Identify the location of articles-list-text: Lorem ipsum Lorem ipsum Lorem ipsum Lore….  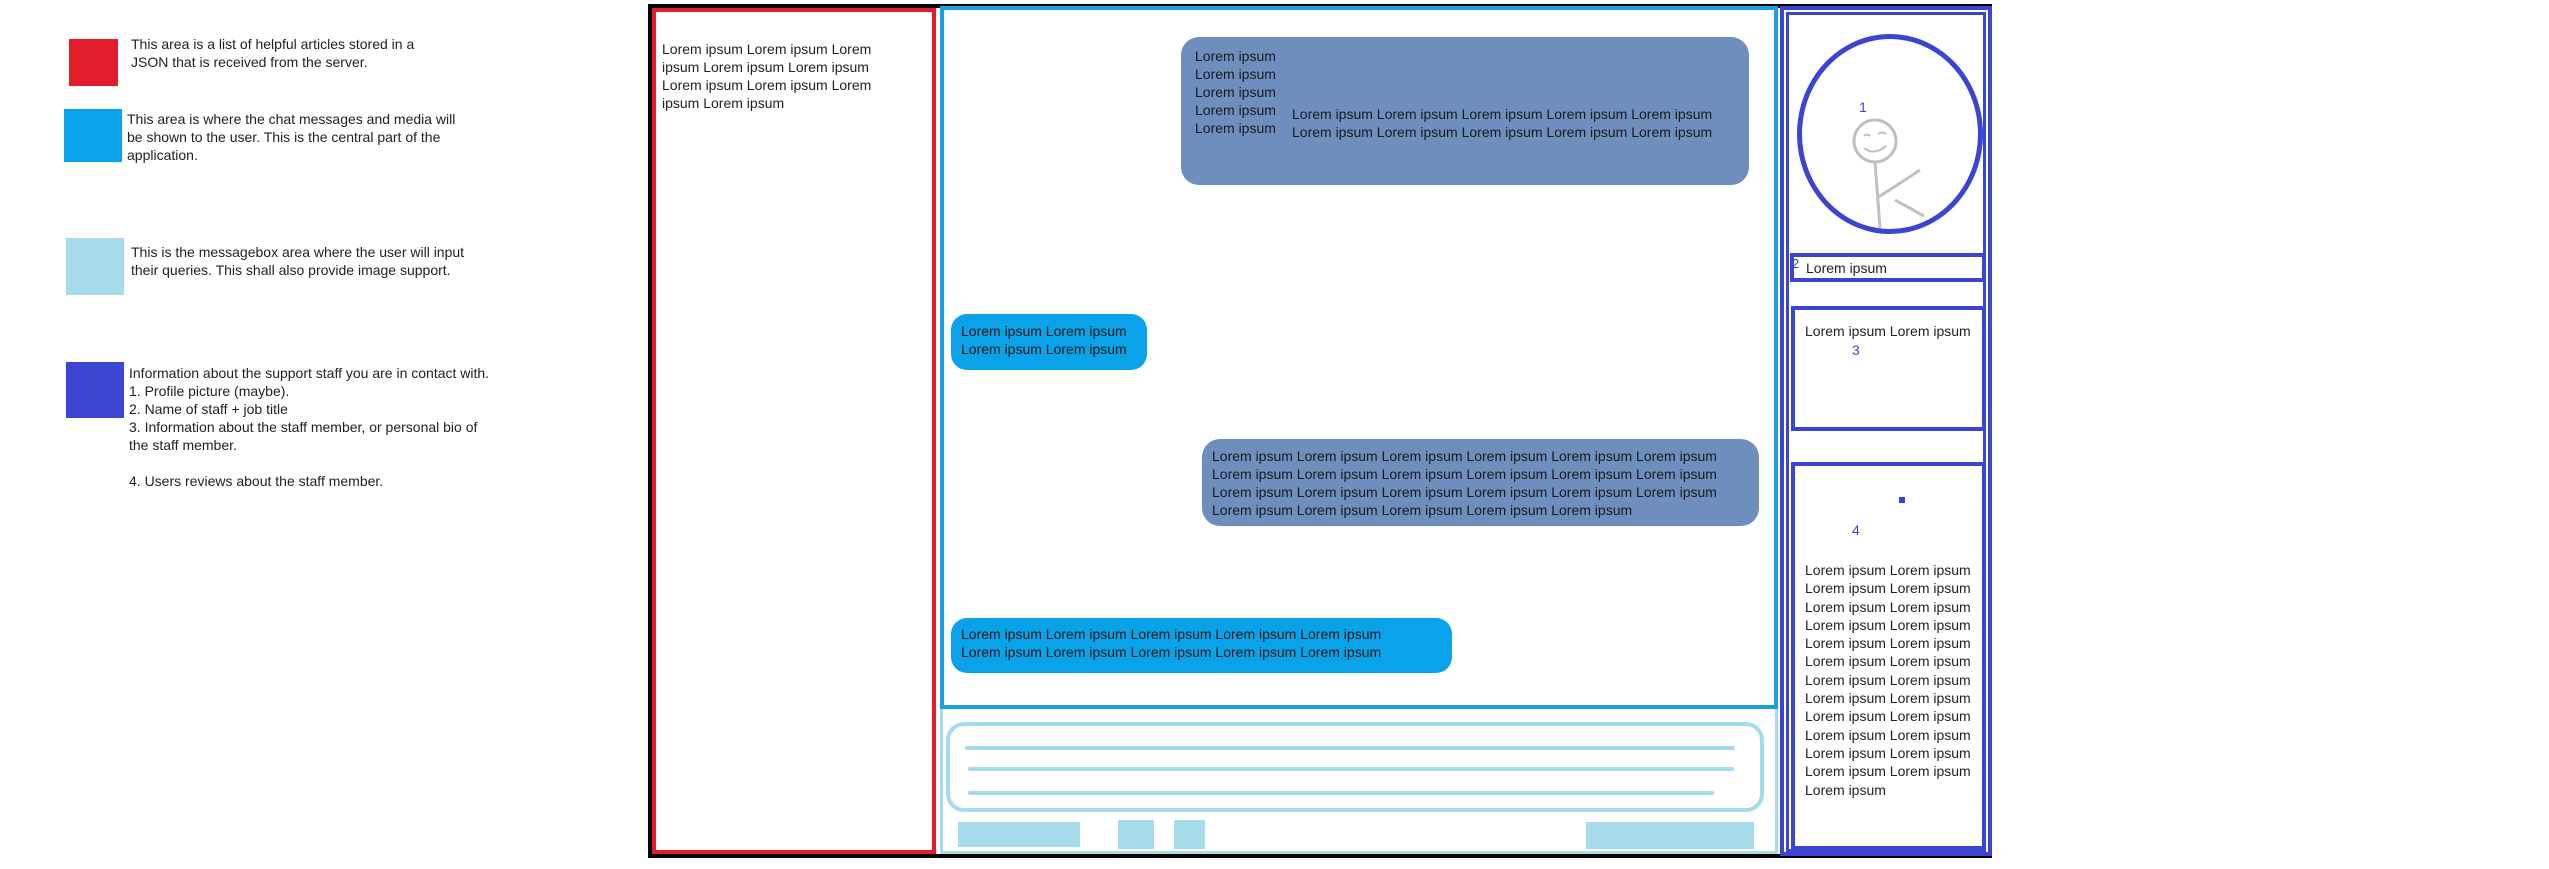
(787, 76).